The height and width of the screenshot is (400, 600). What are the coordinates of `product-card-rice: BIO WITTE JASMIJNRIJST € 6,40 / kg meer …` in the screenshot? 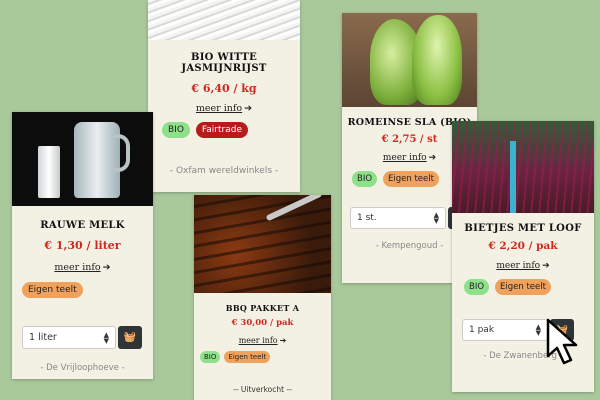 It's located at (224, 96).